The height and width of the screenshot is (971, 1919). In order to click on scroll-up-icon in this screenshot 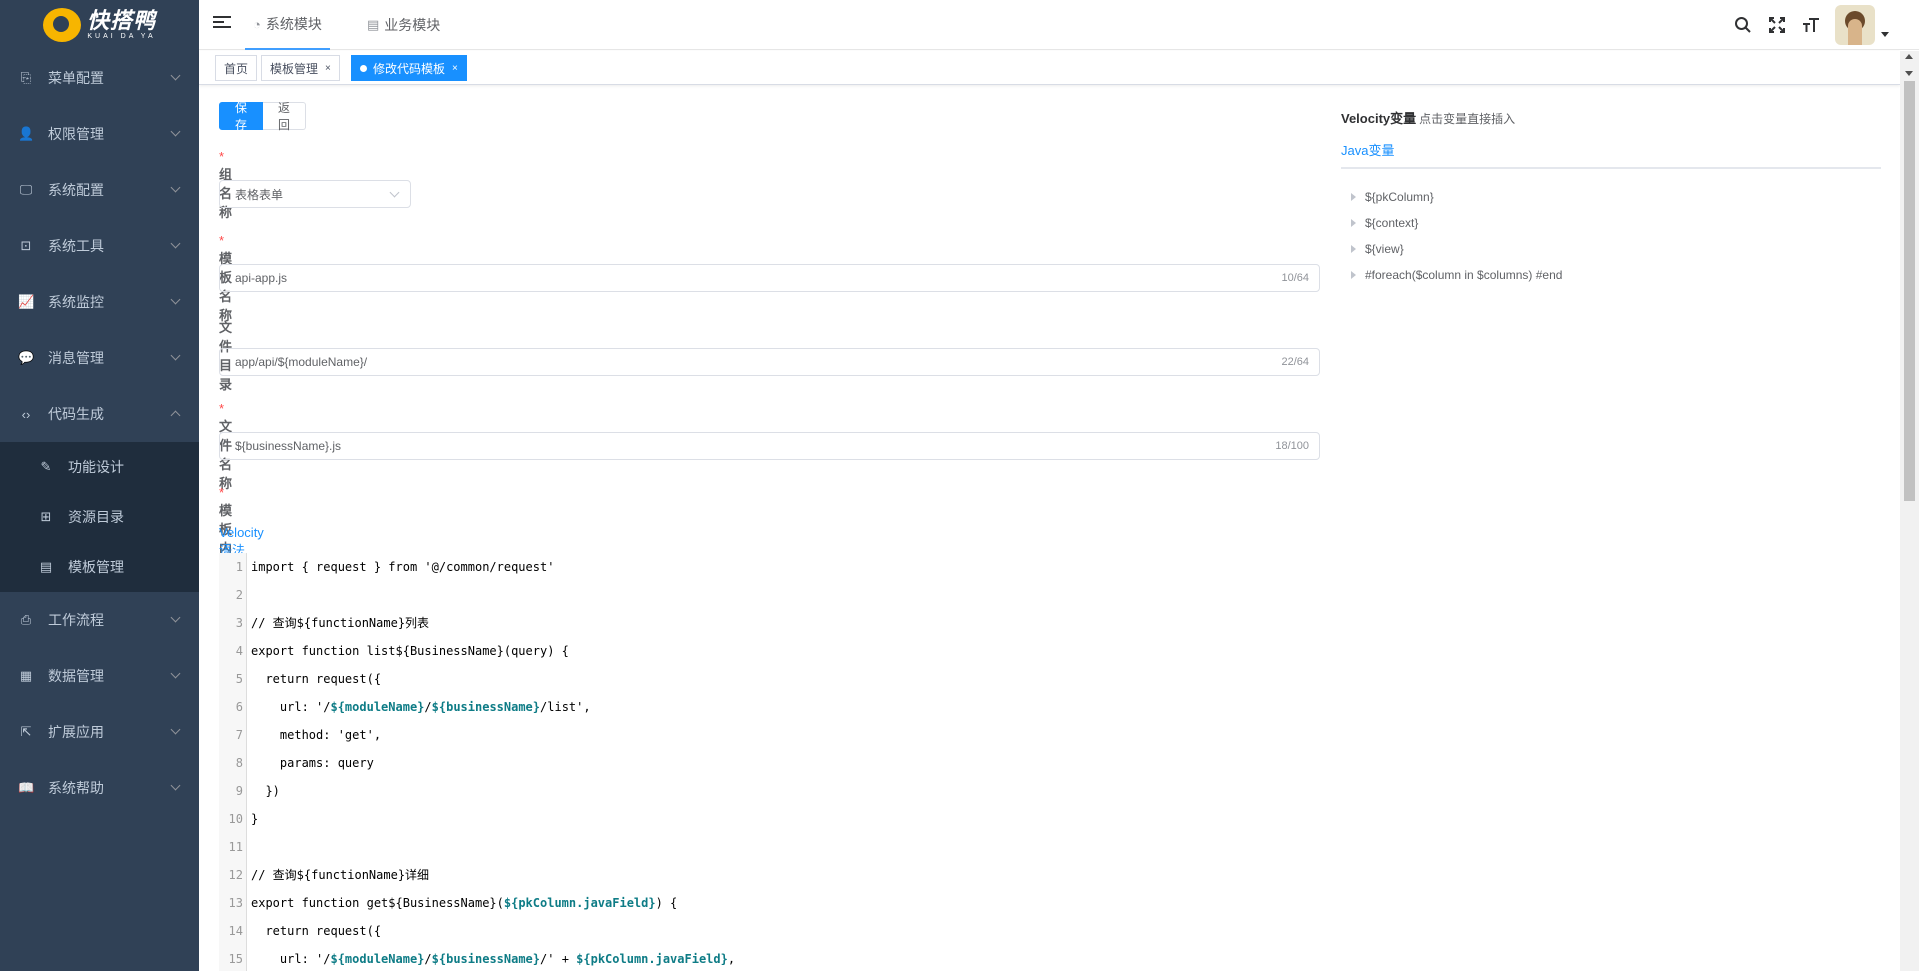, I will do `click(1909, 56)`.